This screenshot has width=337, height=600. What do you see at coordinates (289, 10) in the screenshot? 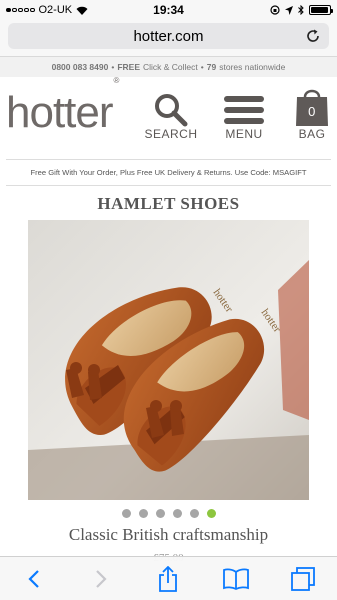
I see `location-icon` at bounding box center [289, 10].